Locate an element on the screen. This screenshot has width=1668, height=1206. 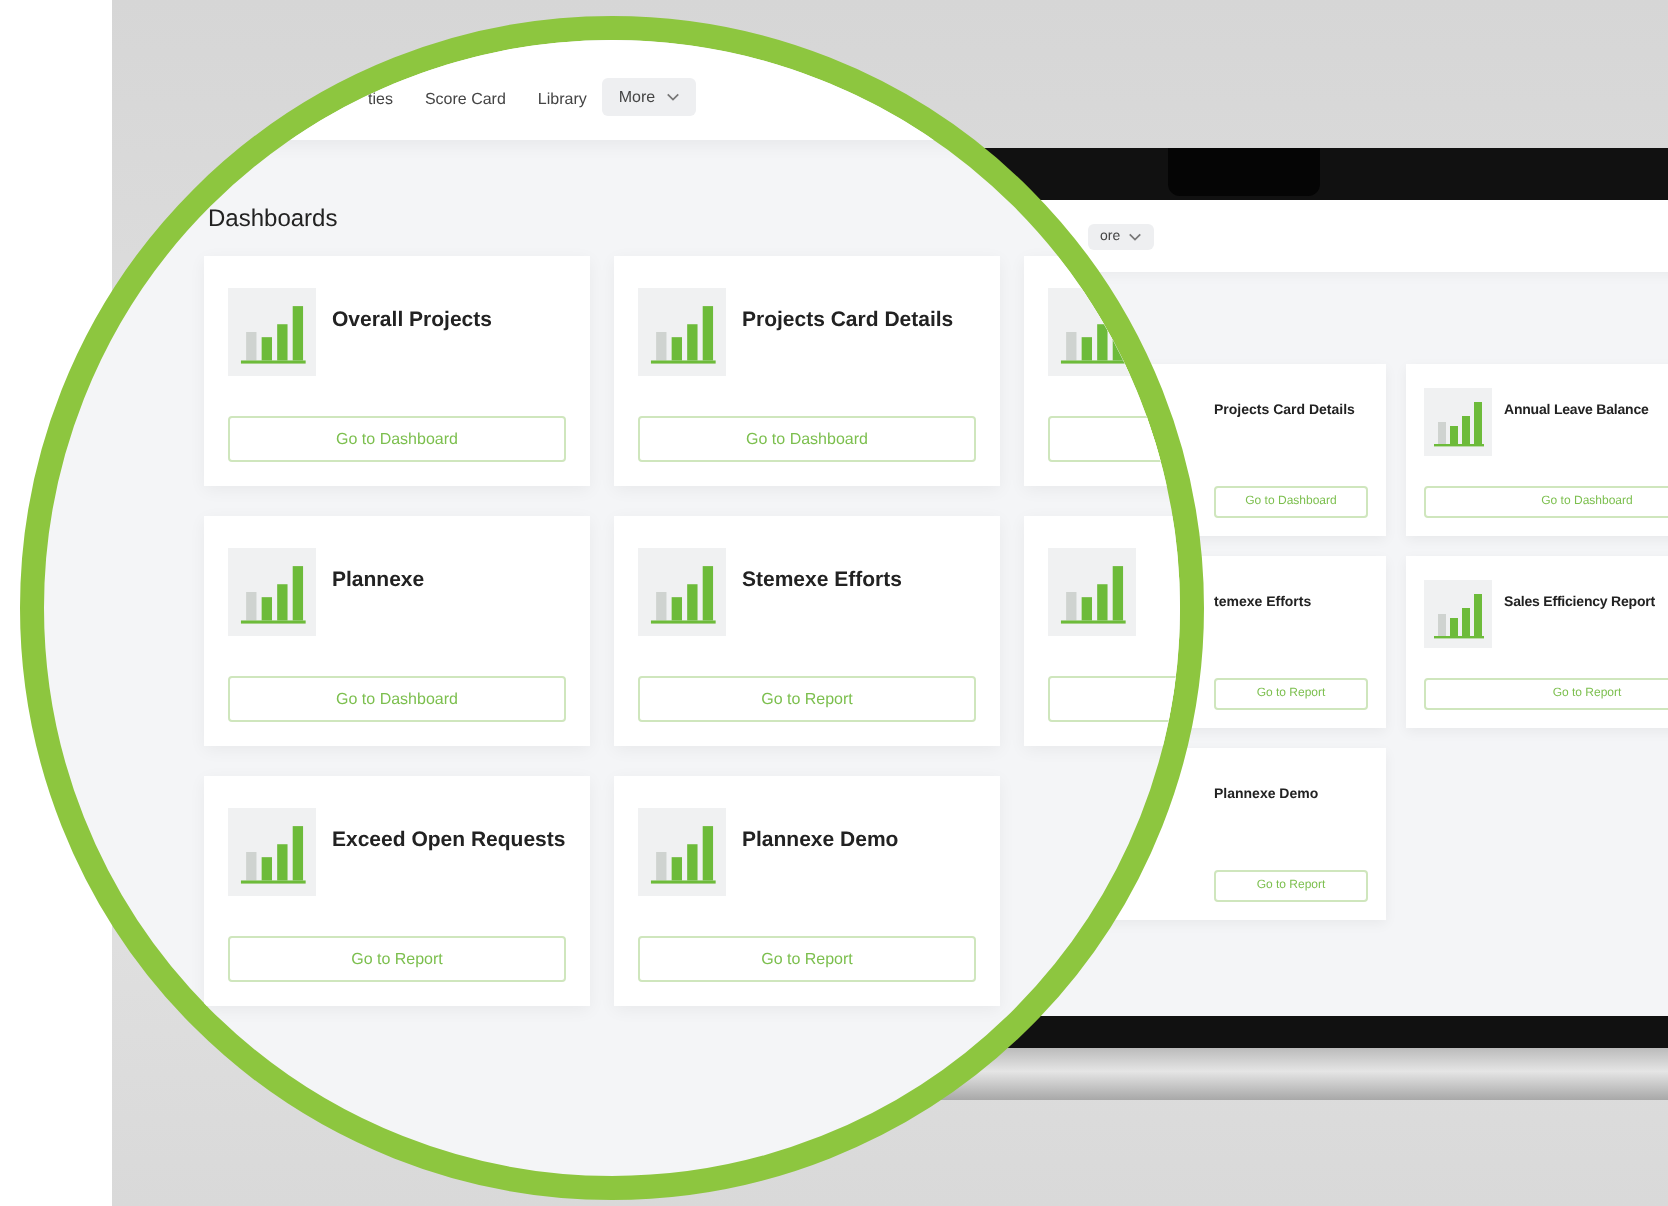
card-title: Stemexe Efforts is located at coordinates (822, 581).